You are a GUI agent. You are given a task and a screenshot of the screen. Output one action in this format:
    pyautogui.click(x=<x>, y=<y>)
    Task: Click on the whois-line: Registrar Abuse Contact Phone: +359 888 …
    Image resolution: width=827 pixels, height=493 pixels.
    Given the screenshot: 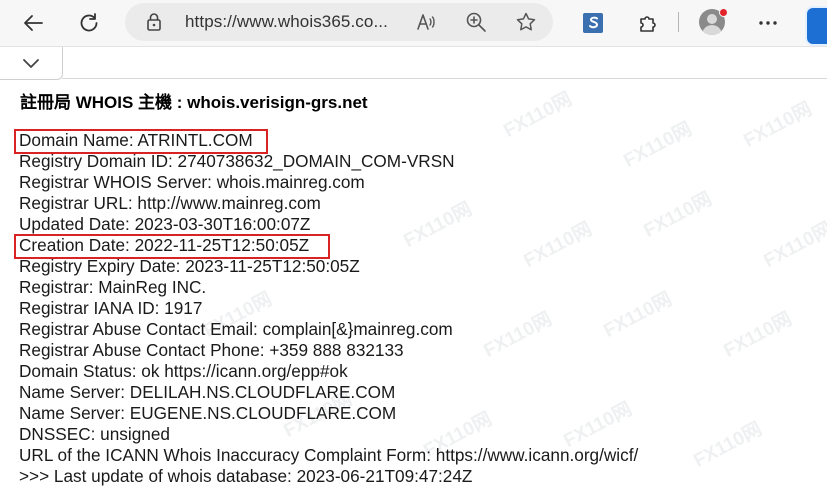 What is the action you would take?
    pyautogui.click(x=211, y=350)
    